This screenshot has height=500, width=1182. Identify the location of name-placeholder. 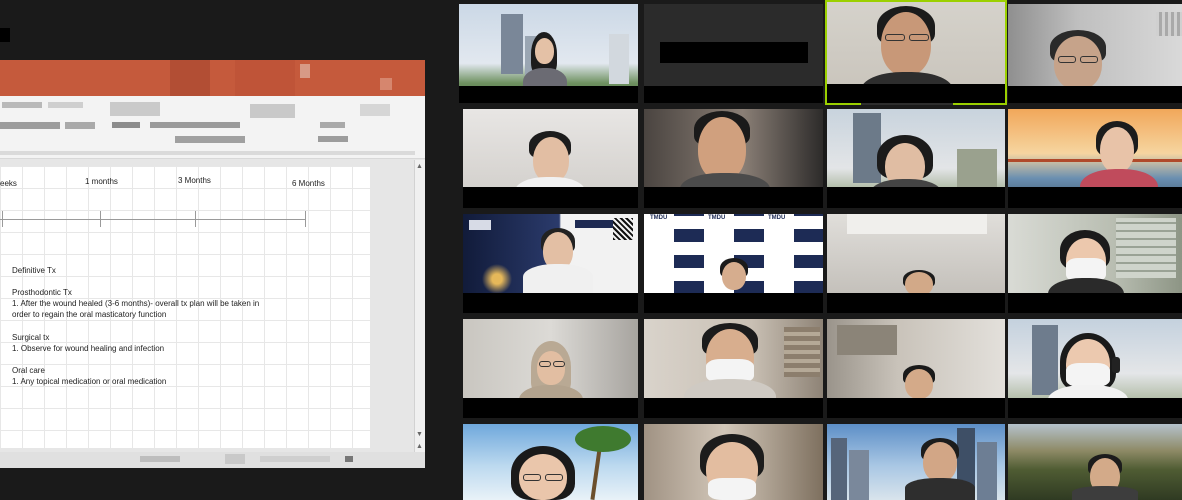
(734, 52).